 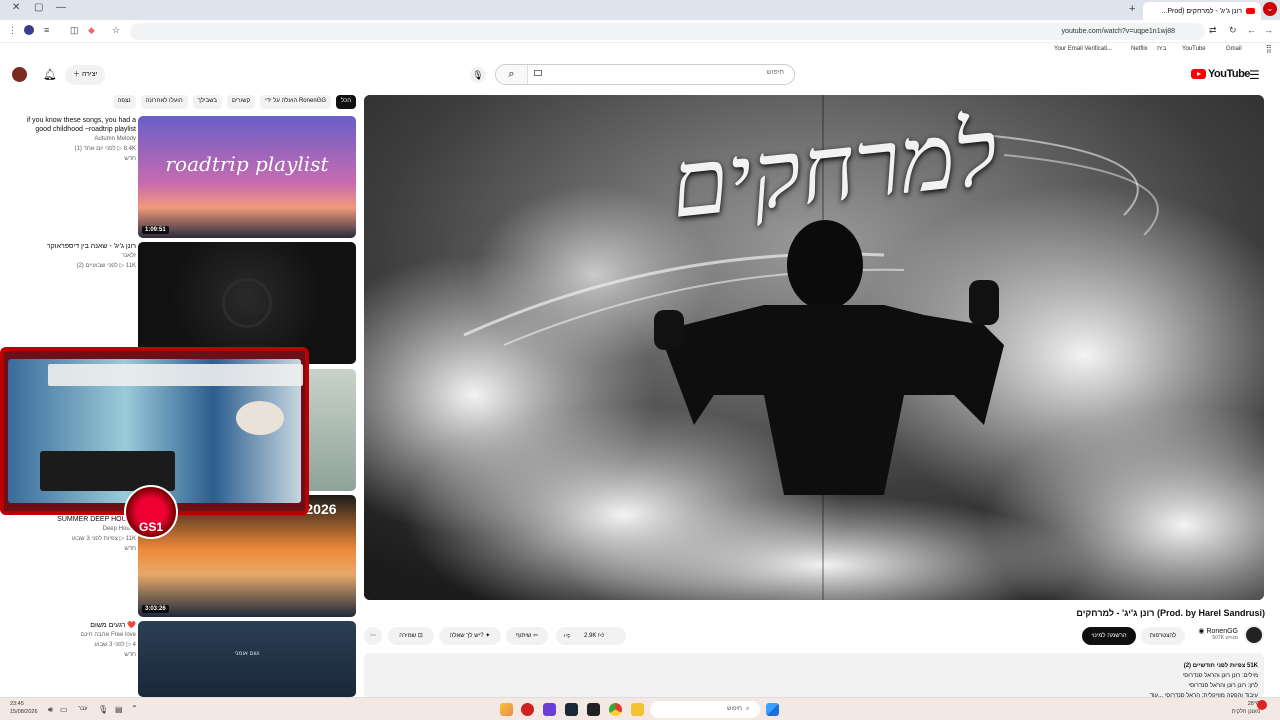 I want to click on video-thumbnail: ושם אומני, so click(x=247, y=659).